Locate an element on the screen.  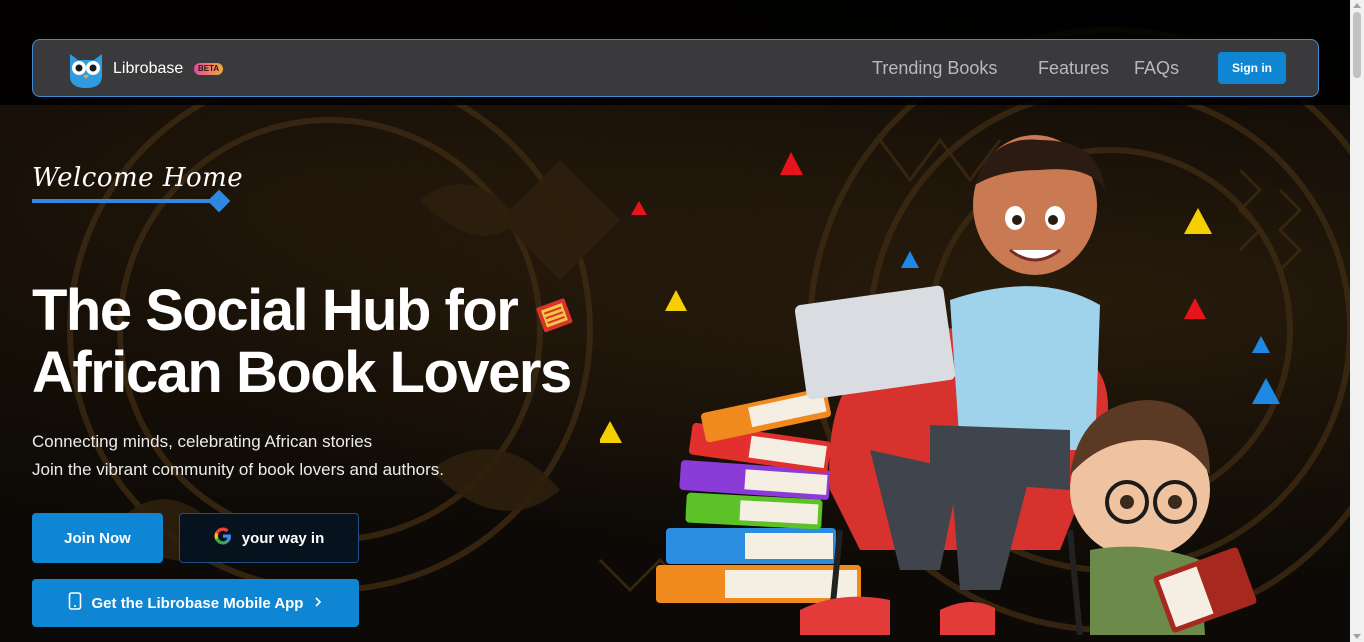
scrollbar-thumb is located at coordinates (1357, 45).